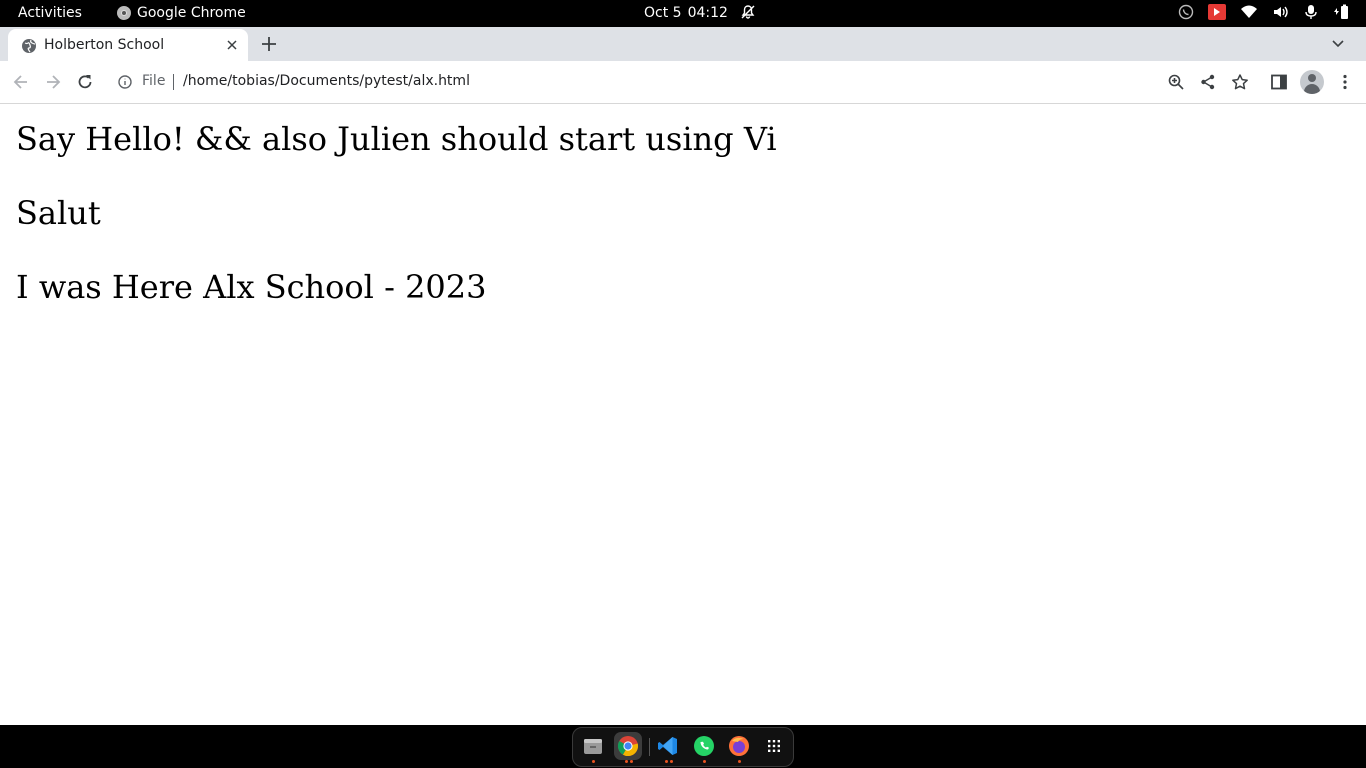 This screenshot has width=1366, height=768. What do you see at coordinates (686, 13) in the screenshot?
I see `clock: Oct 5 04:12` at bounding box center [686, 13].